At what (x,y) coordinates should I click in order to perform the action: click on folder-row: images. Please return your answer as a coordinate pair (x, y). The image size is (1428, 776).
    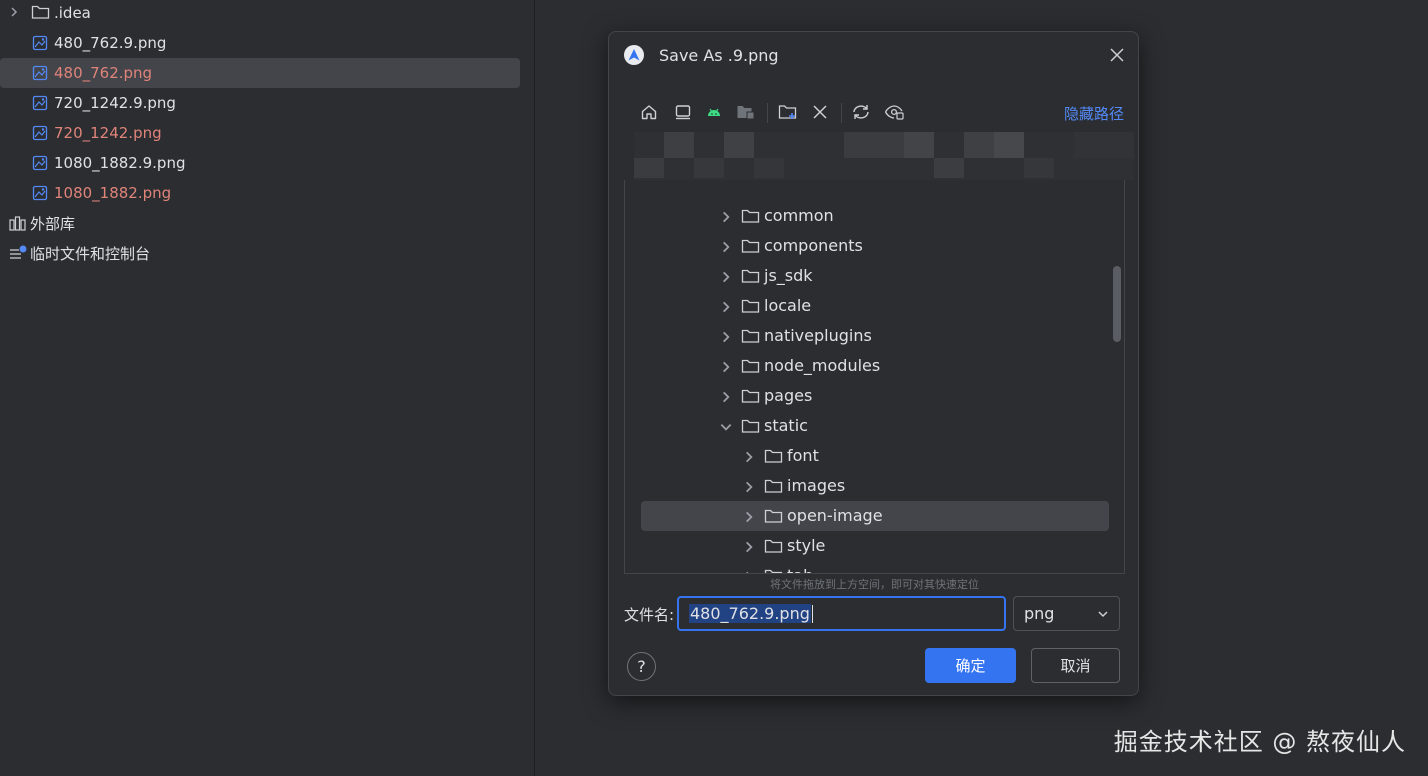
    Looking at the image, I should click on (875, 486).